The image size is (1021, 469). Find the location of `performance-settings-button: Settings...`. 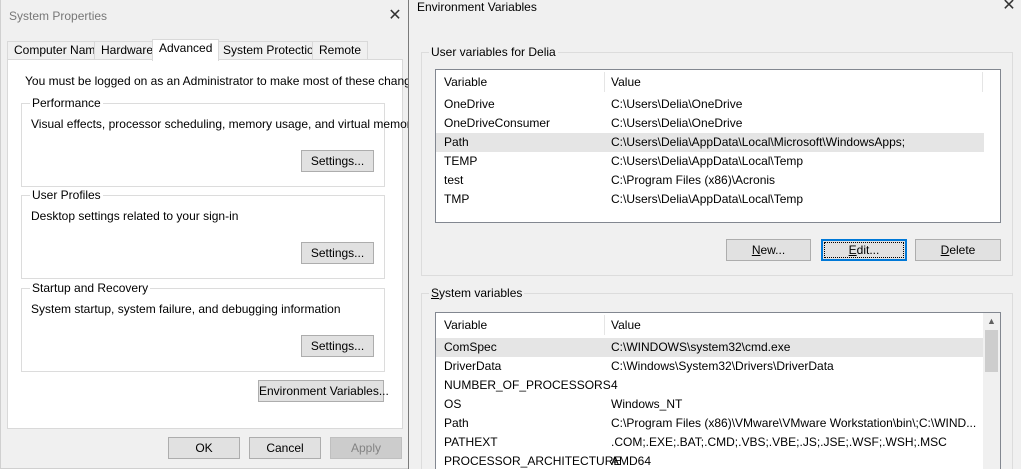

performance-settings-button: Settings... is located at coordinates (337, 161).